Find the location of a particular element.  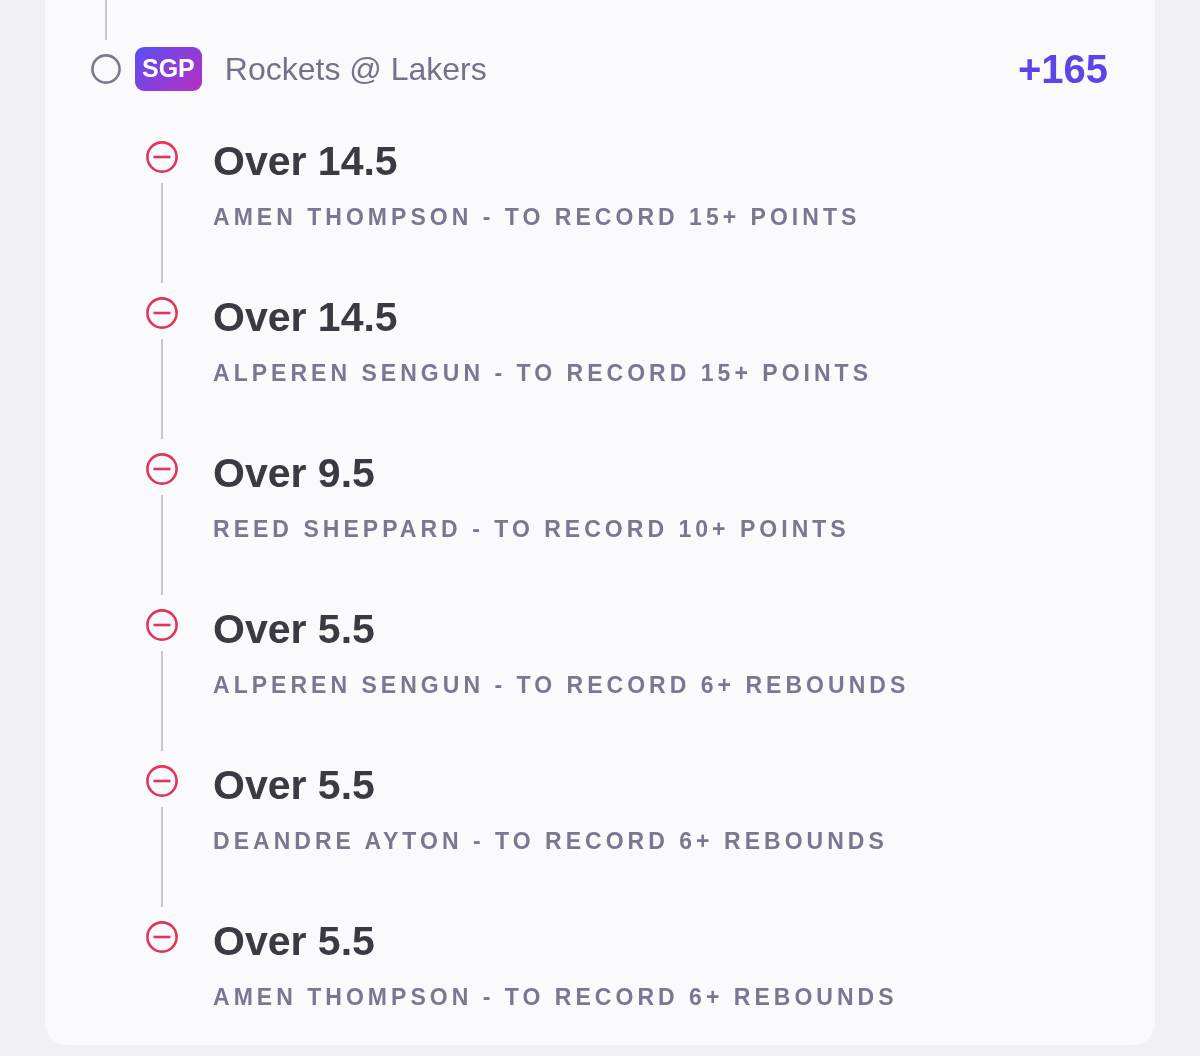

leg-description: DEANDRE AYTON - TO RECORD 6+ REBOUNDS is located at coordinates (550, 841).